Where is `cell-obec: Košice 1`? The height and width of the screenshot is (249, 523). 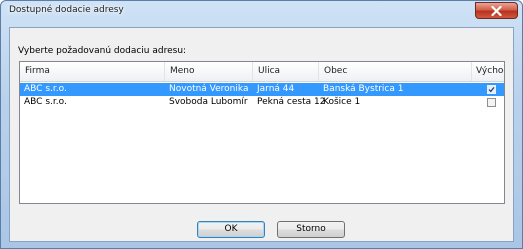
cell-obec: Košice 1 is located at coordinates (342, 102).